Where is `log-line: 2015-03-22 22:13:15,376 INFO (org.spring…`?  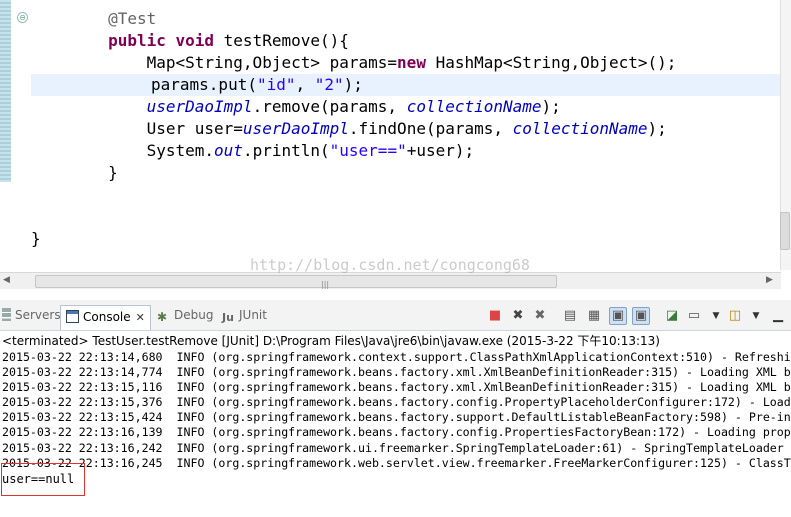
log-line: 2015-03-22 22:13:15,376 INFO (org.spring… is located at coordinates (396, 402).